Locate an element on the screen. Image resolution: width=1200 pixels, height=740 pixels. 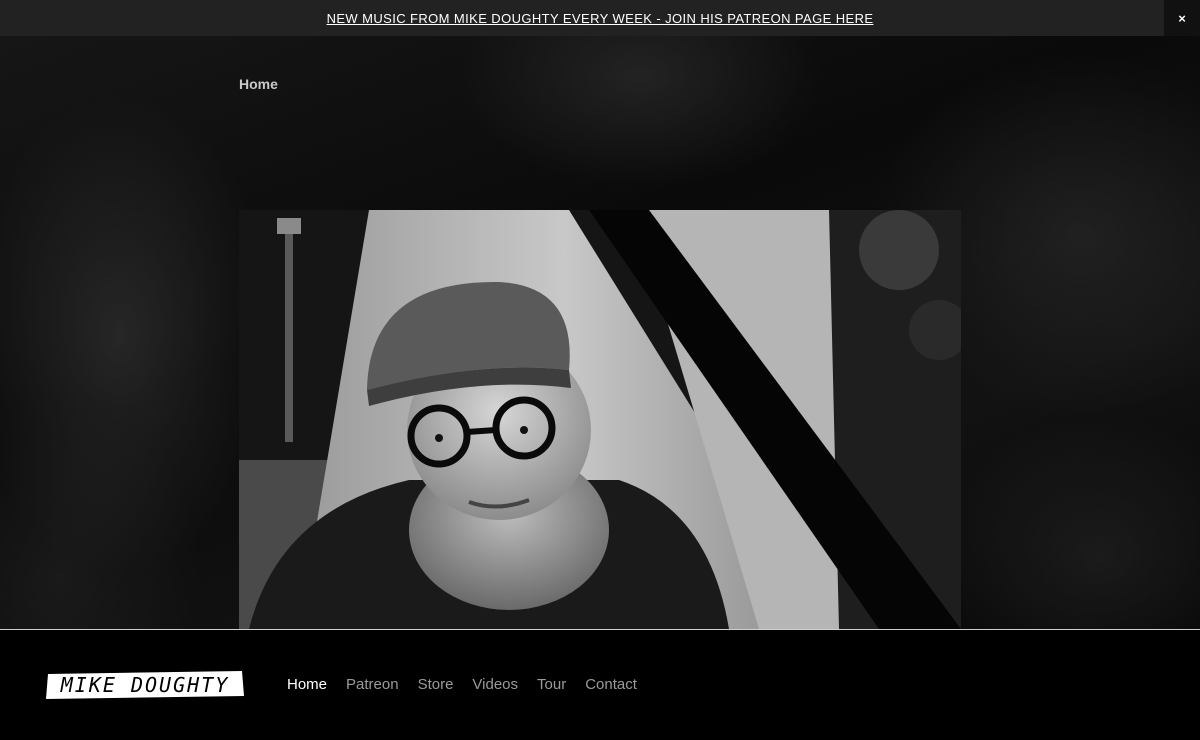
logo-graphic: MIKE DOUGHTY is located at coordinates (145, 685).